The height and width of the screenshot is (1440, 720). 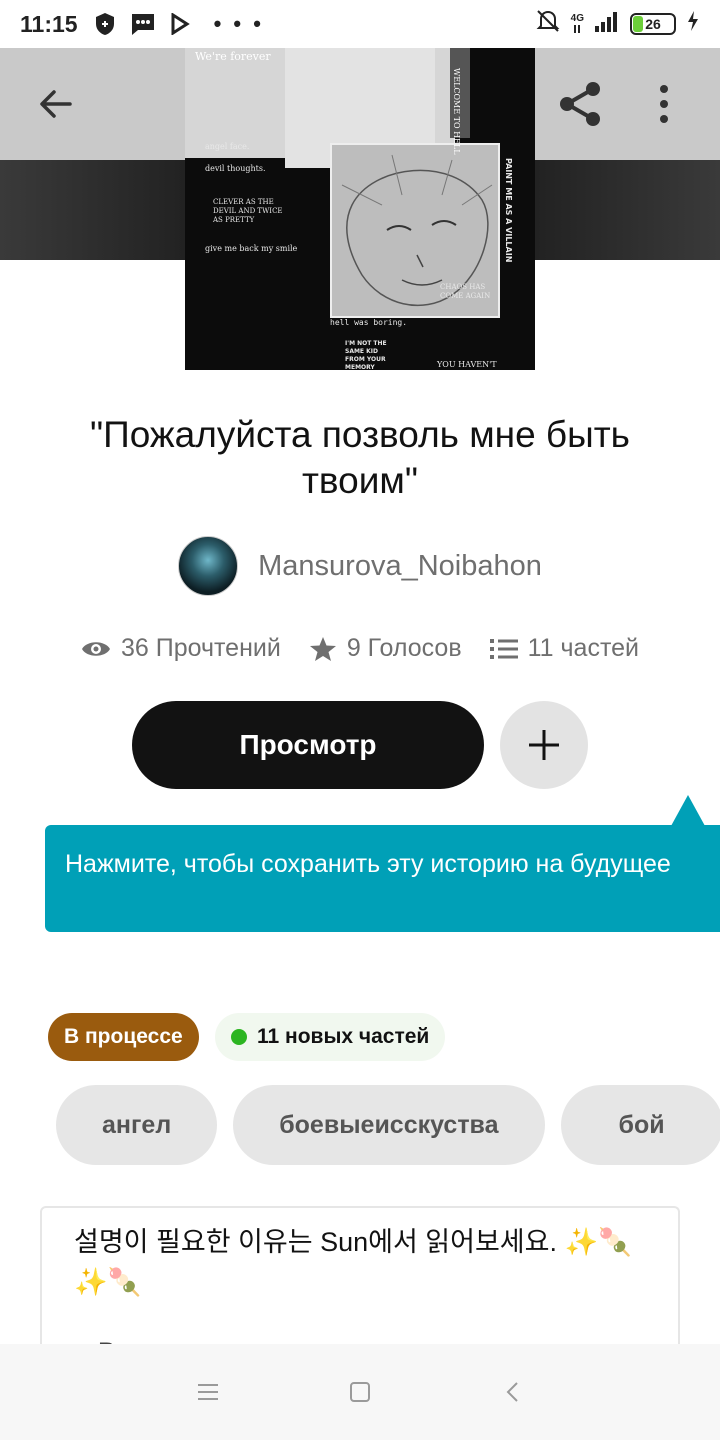 I want to click on more-vertical-icon, so click(x=664, y=104).